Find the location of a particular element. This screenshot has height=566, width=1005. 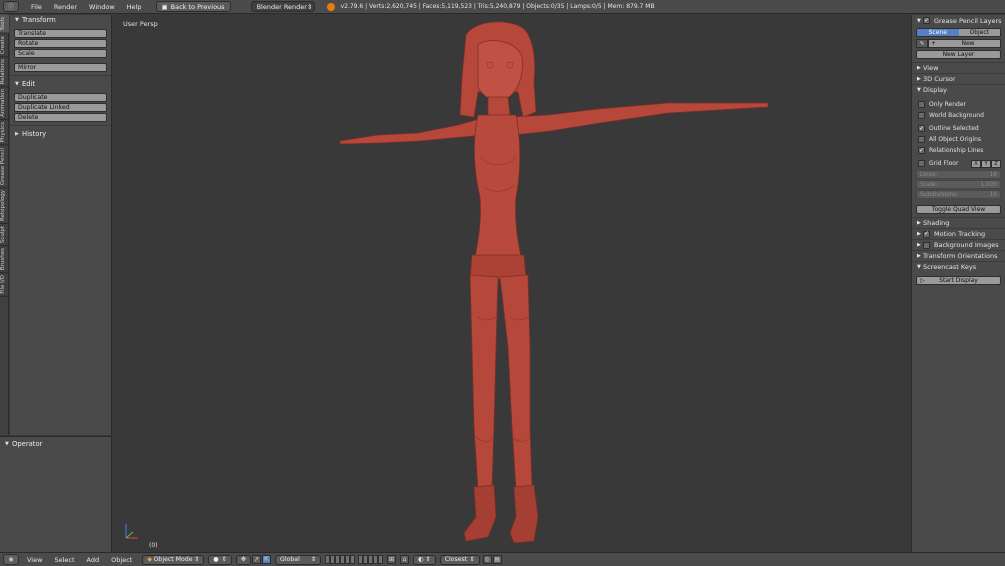

world-background-checkbox is located at coordinates (921, 115).